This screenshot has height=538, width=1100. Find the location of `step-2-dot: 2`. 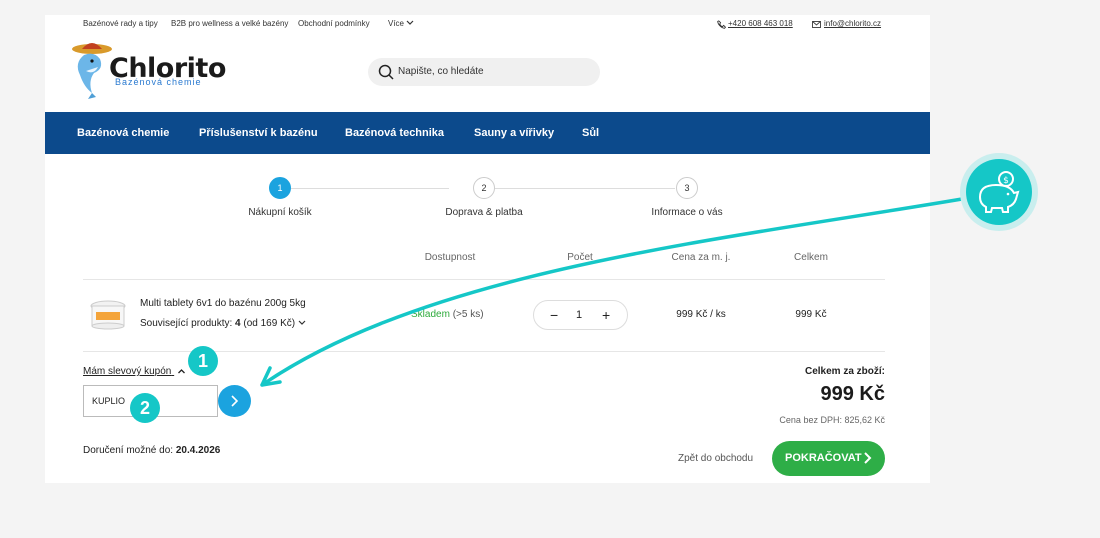

step-2-dot: 2 is located at coordinates (484, 188).